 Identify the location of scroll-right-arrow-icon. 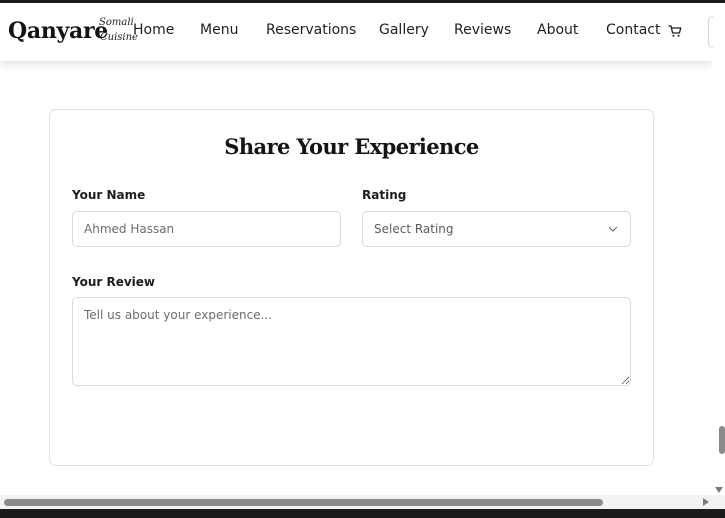
(706, 502).